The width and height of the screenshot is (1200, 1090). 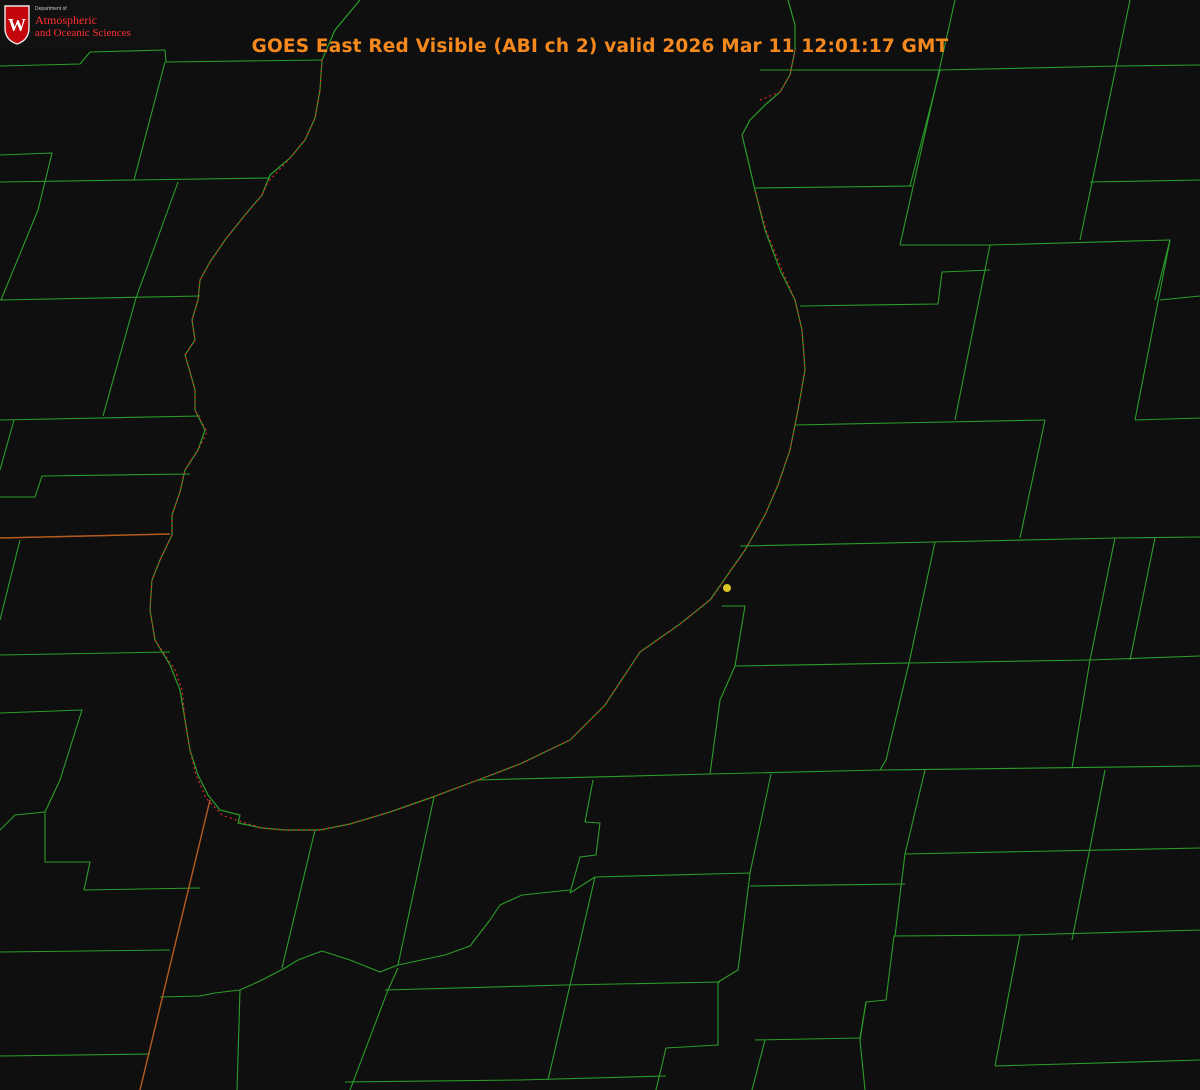 What do you see at coordinates (727, 588) in the screenshot?
I see `station-dot-icon` at bounding box center [727, 588].